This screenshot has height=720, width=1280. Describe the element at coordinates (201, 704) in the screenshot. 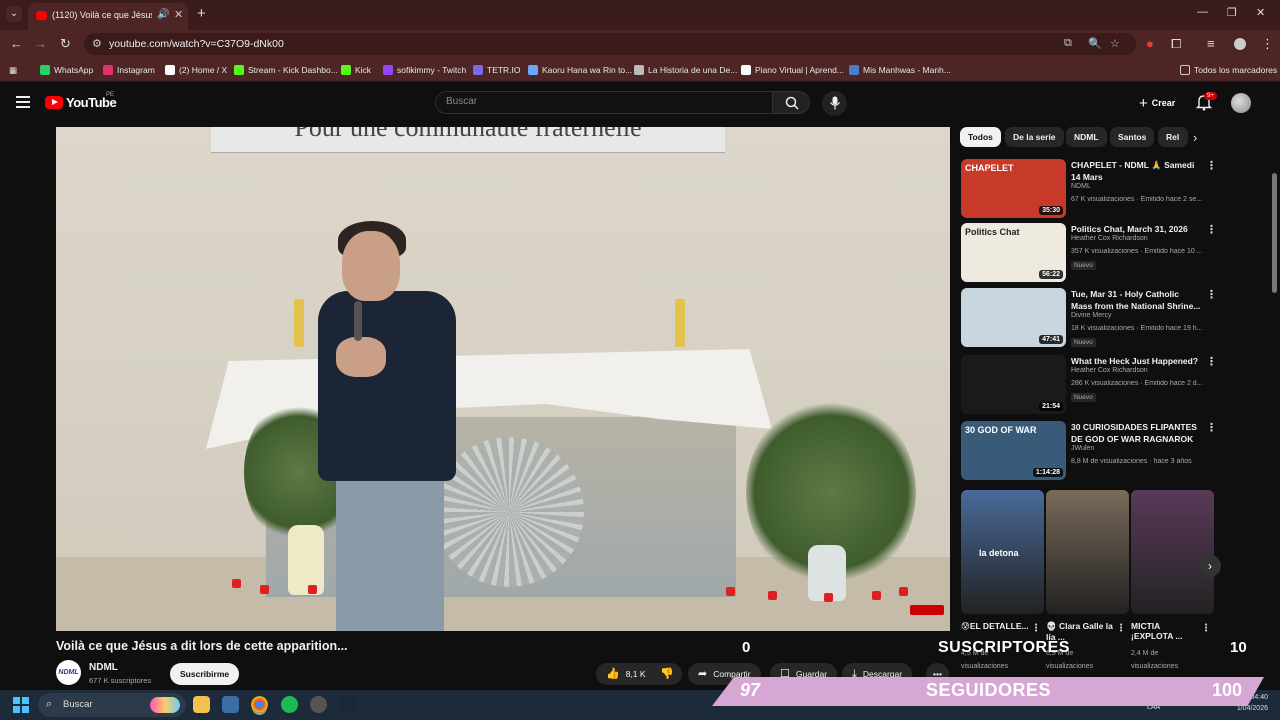

I see `file-explorer-icon` at that location.